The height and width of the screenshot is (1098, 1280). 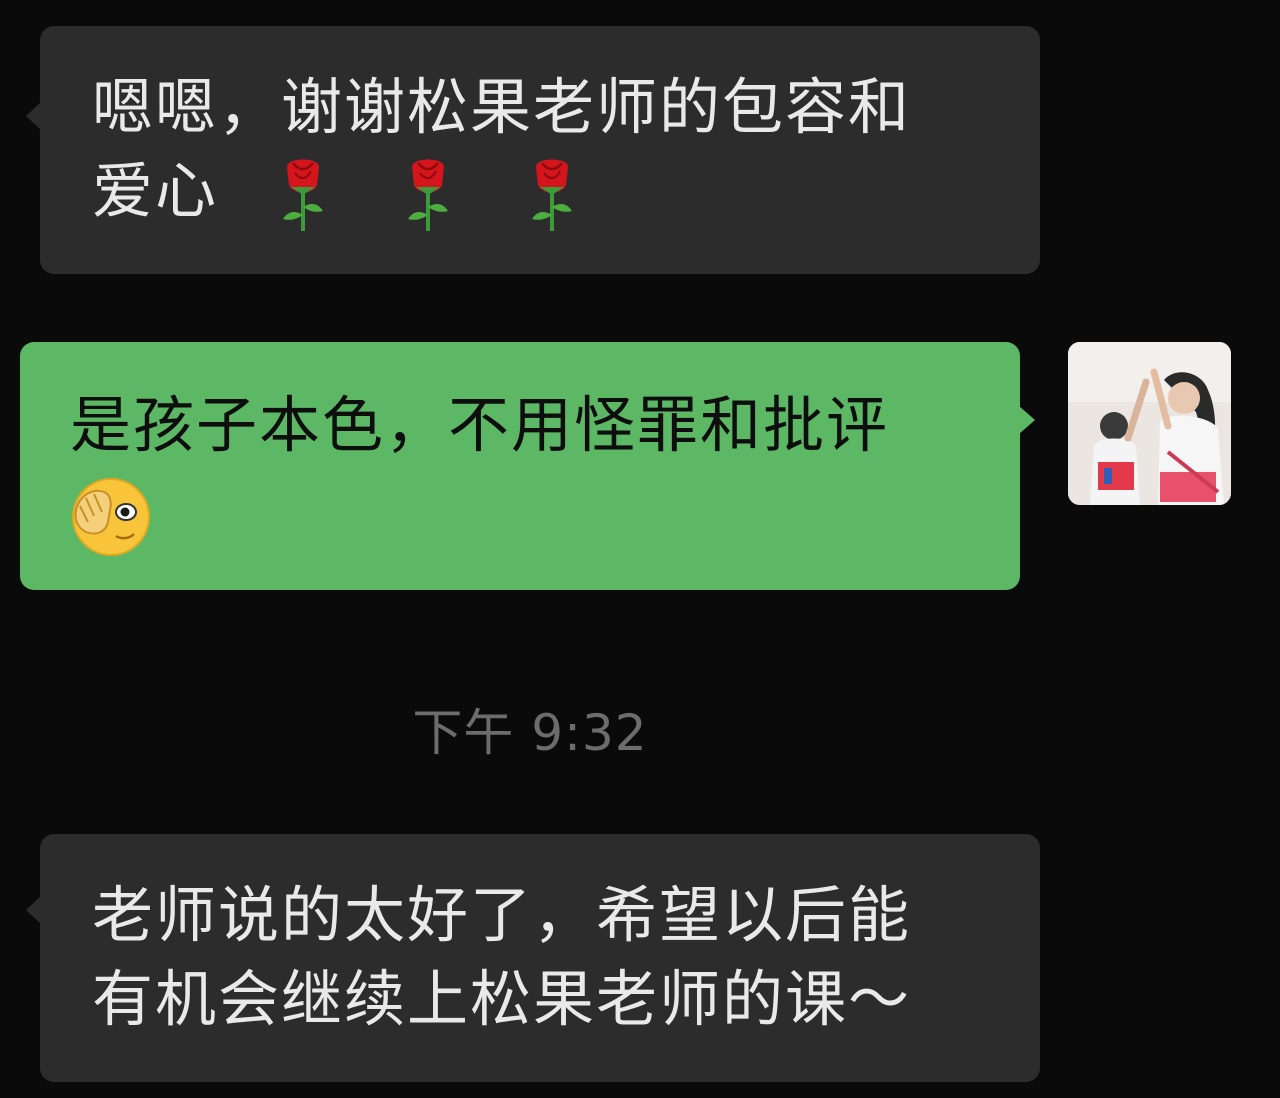 I want to click on message-line: 是孩子本色，不用怪罪和批评, so click(x=480, y=425).